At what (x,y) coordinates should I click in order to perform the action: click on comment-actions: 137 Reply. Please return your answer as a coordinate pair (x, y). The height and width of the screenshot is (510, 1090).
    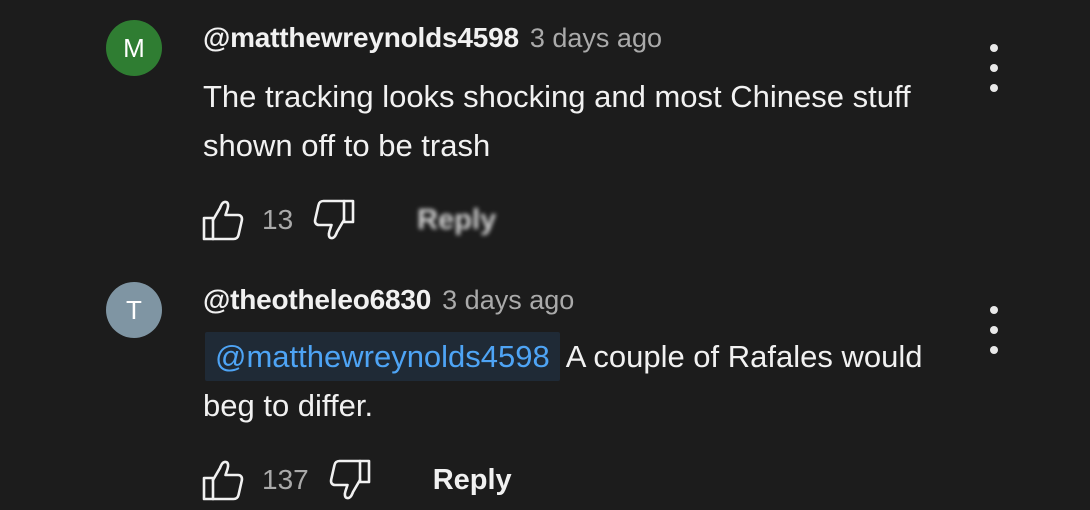
    Looking at the image, I should click on (356, 480).